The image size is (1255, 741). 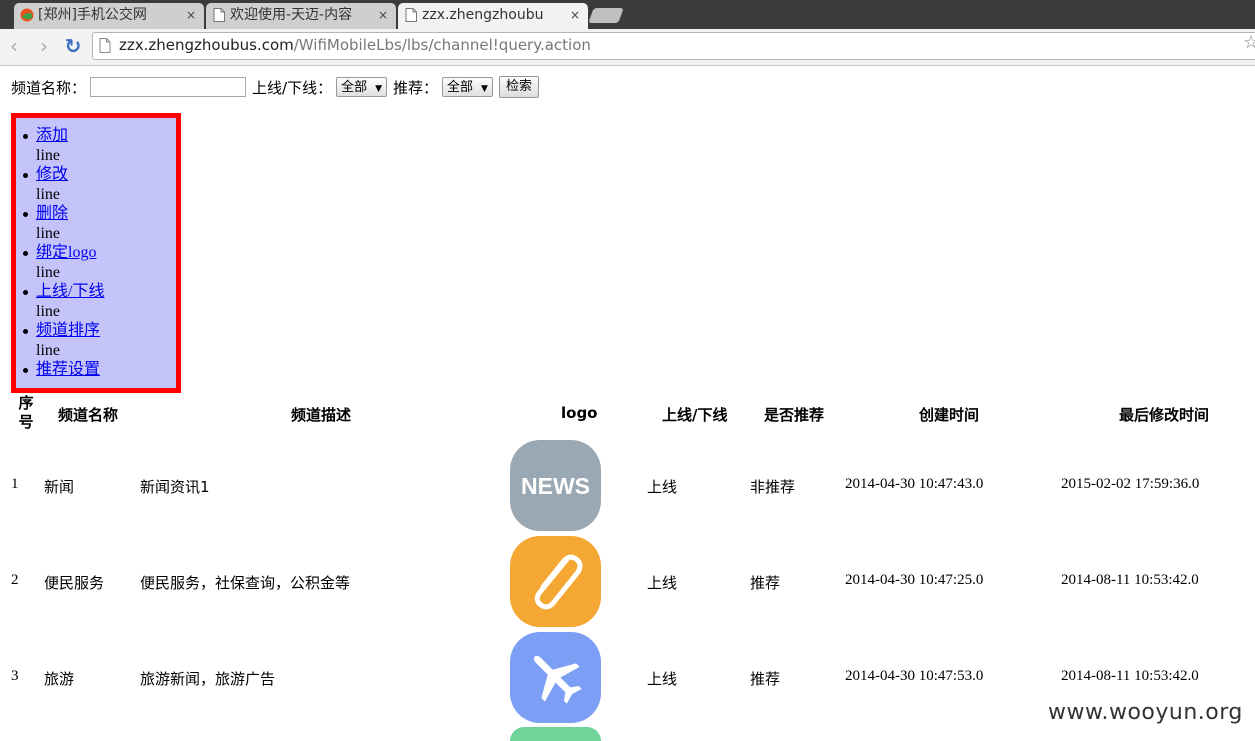 I want to click on header-seq: 序号, so click(x=26, y=412).